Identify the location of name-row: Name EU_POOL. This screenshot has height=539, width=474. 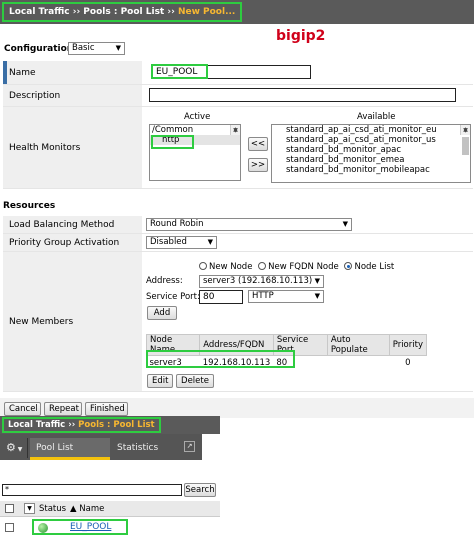
(238, 73).